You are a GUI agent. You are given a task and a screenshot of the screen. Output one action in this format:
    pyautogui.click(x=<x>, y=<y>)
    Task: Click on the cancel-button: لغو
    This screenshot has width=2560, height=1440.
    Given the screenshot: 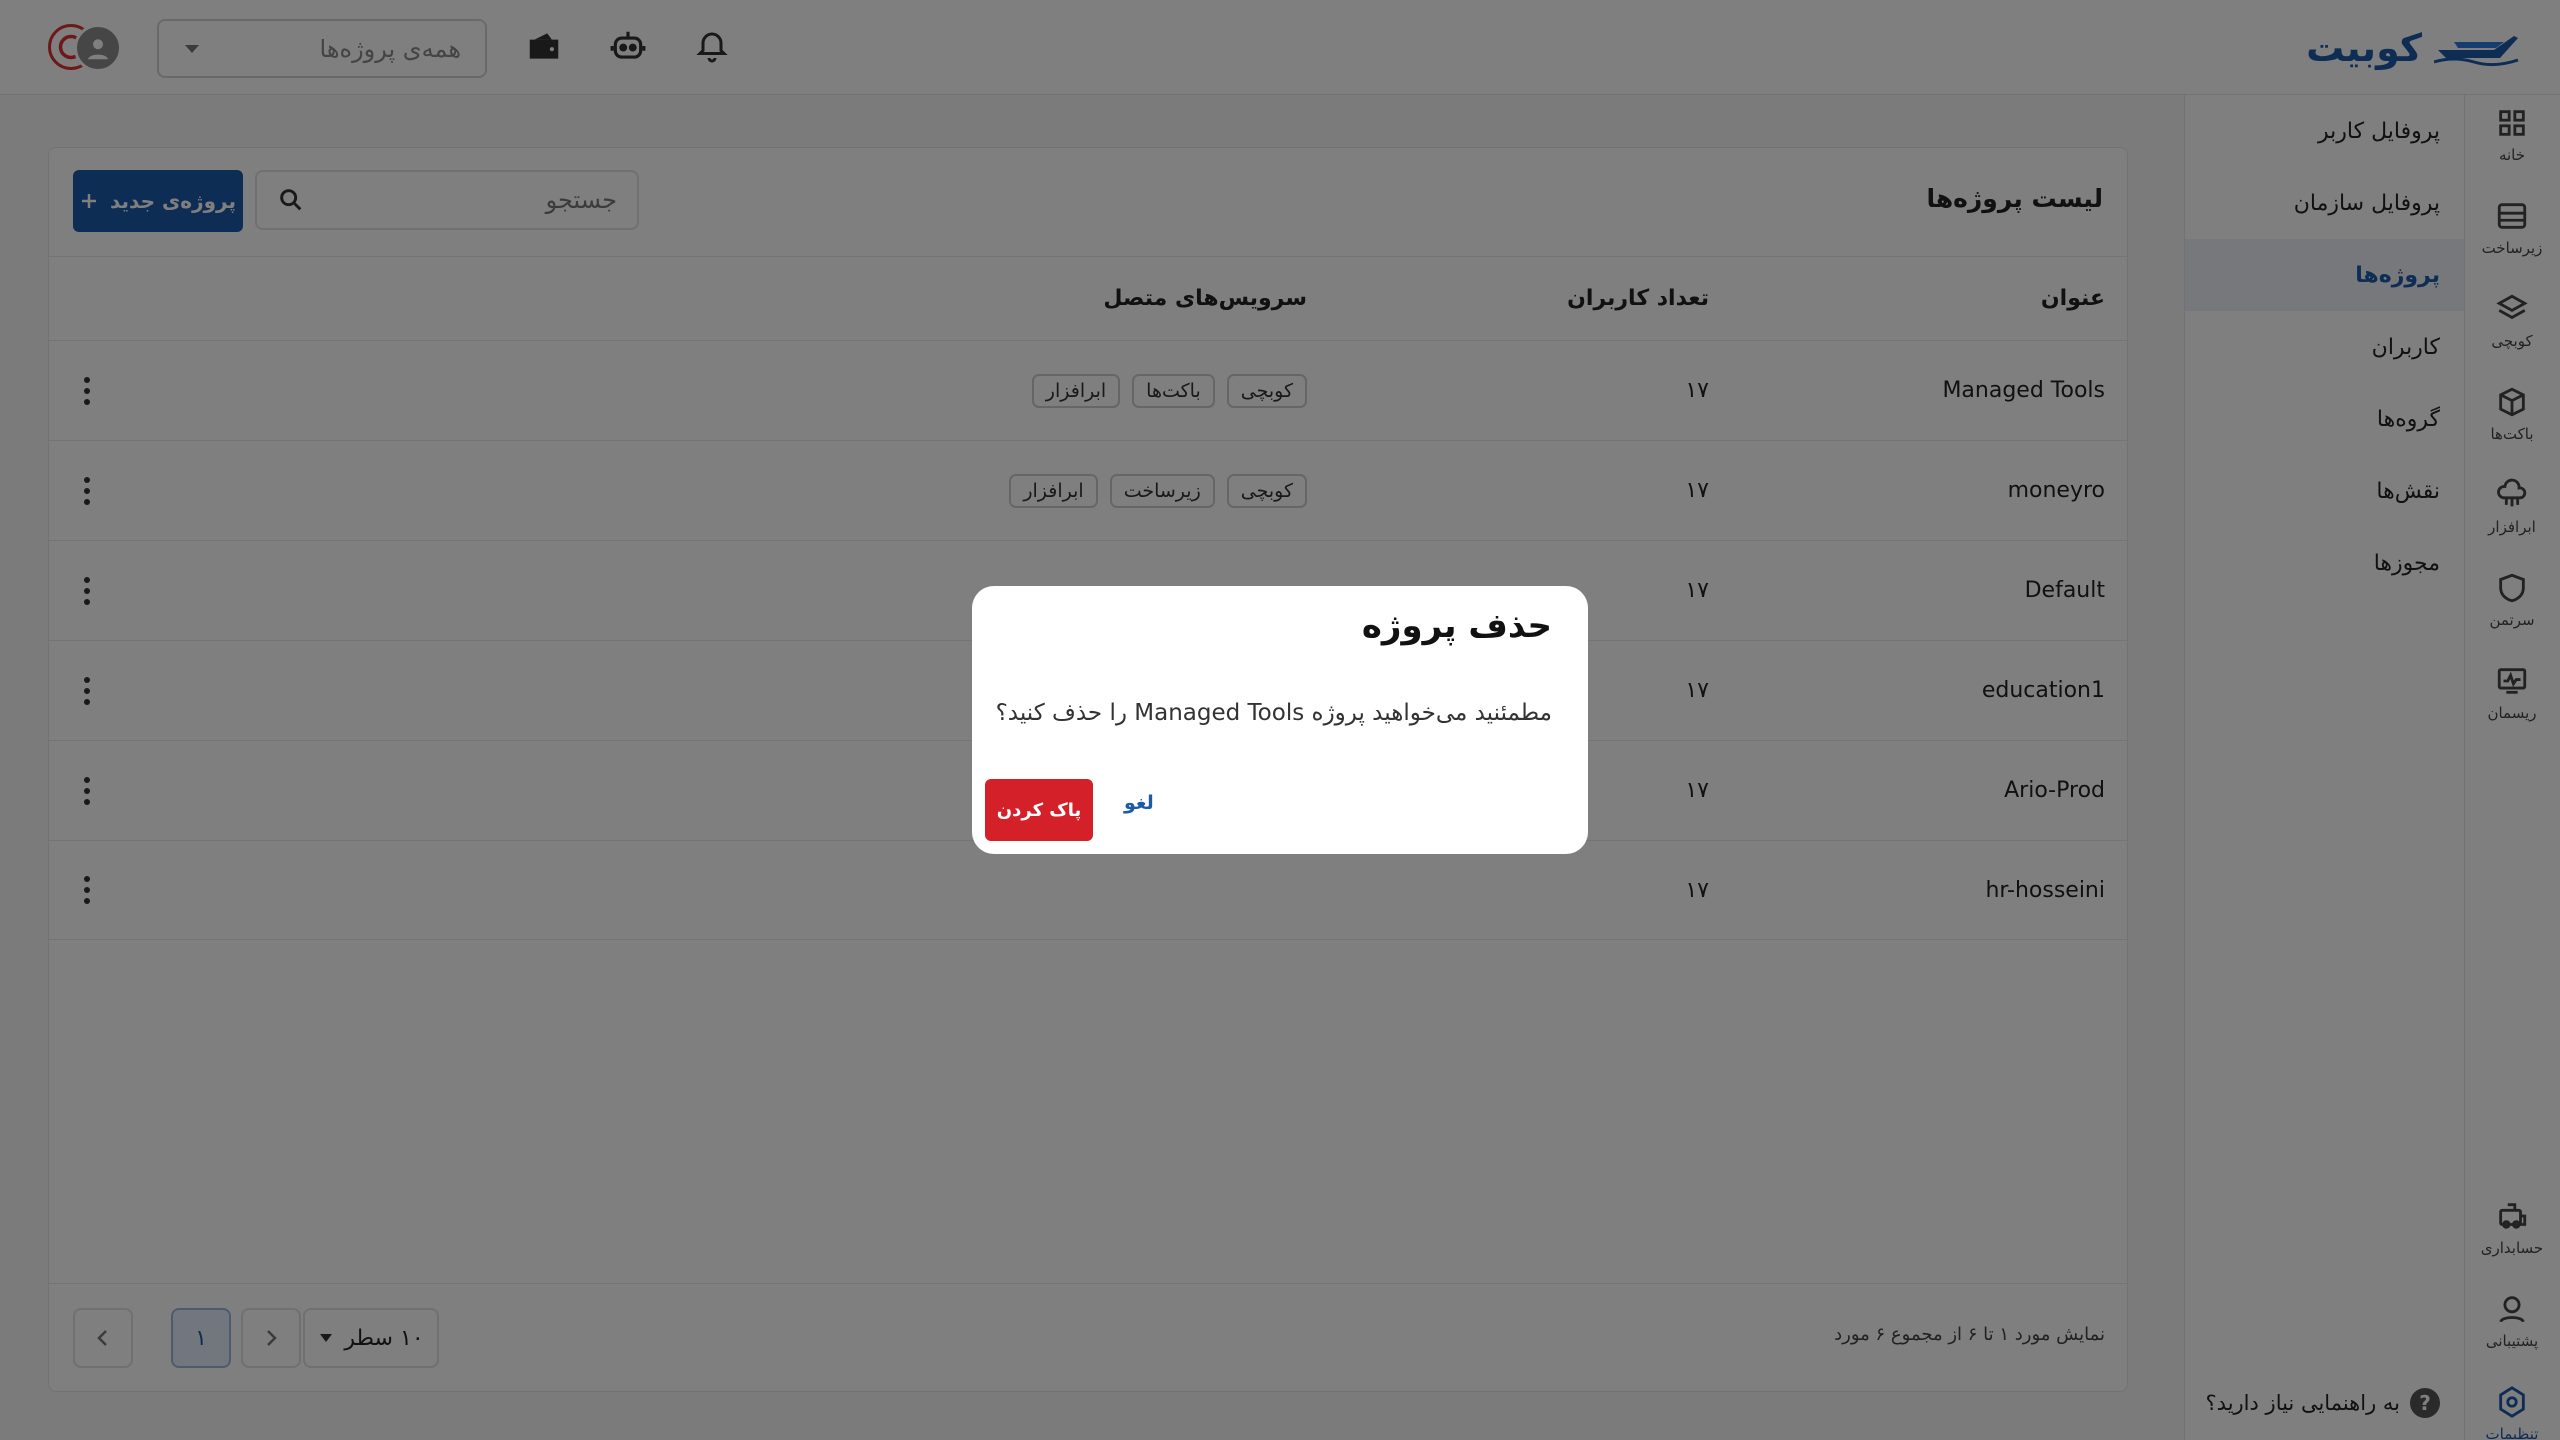 What is the action you would take?
    pyautogui.click(x=1139, y=803)
    